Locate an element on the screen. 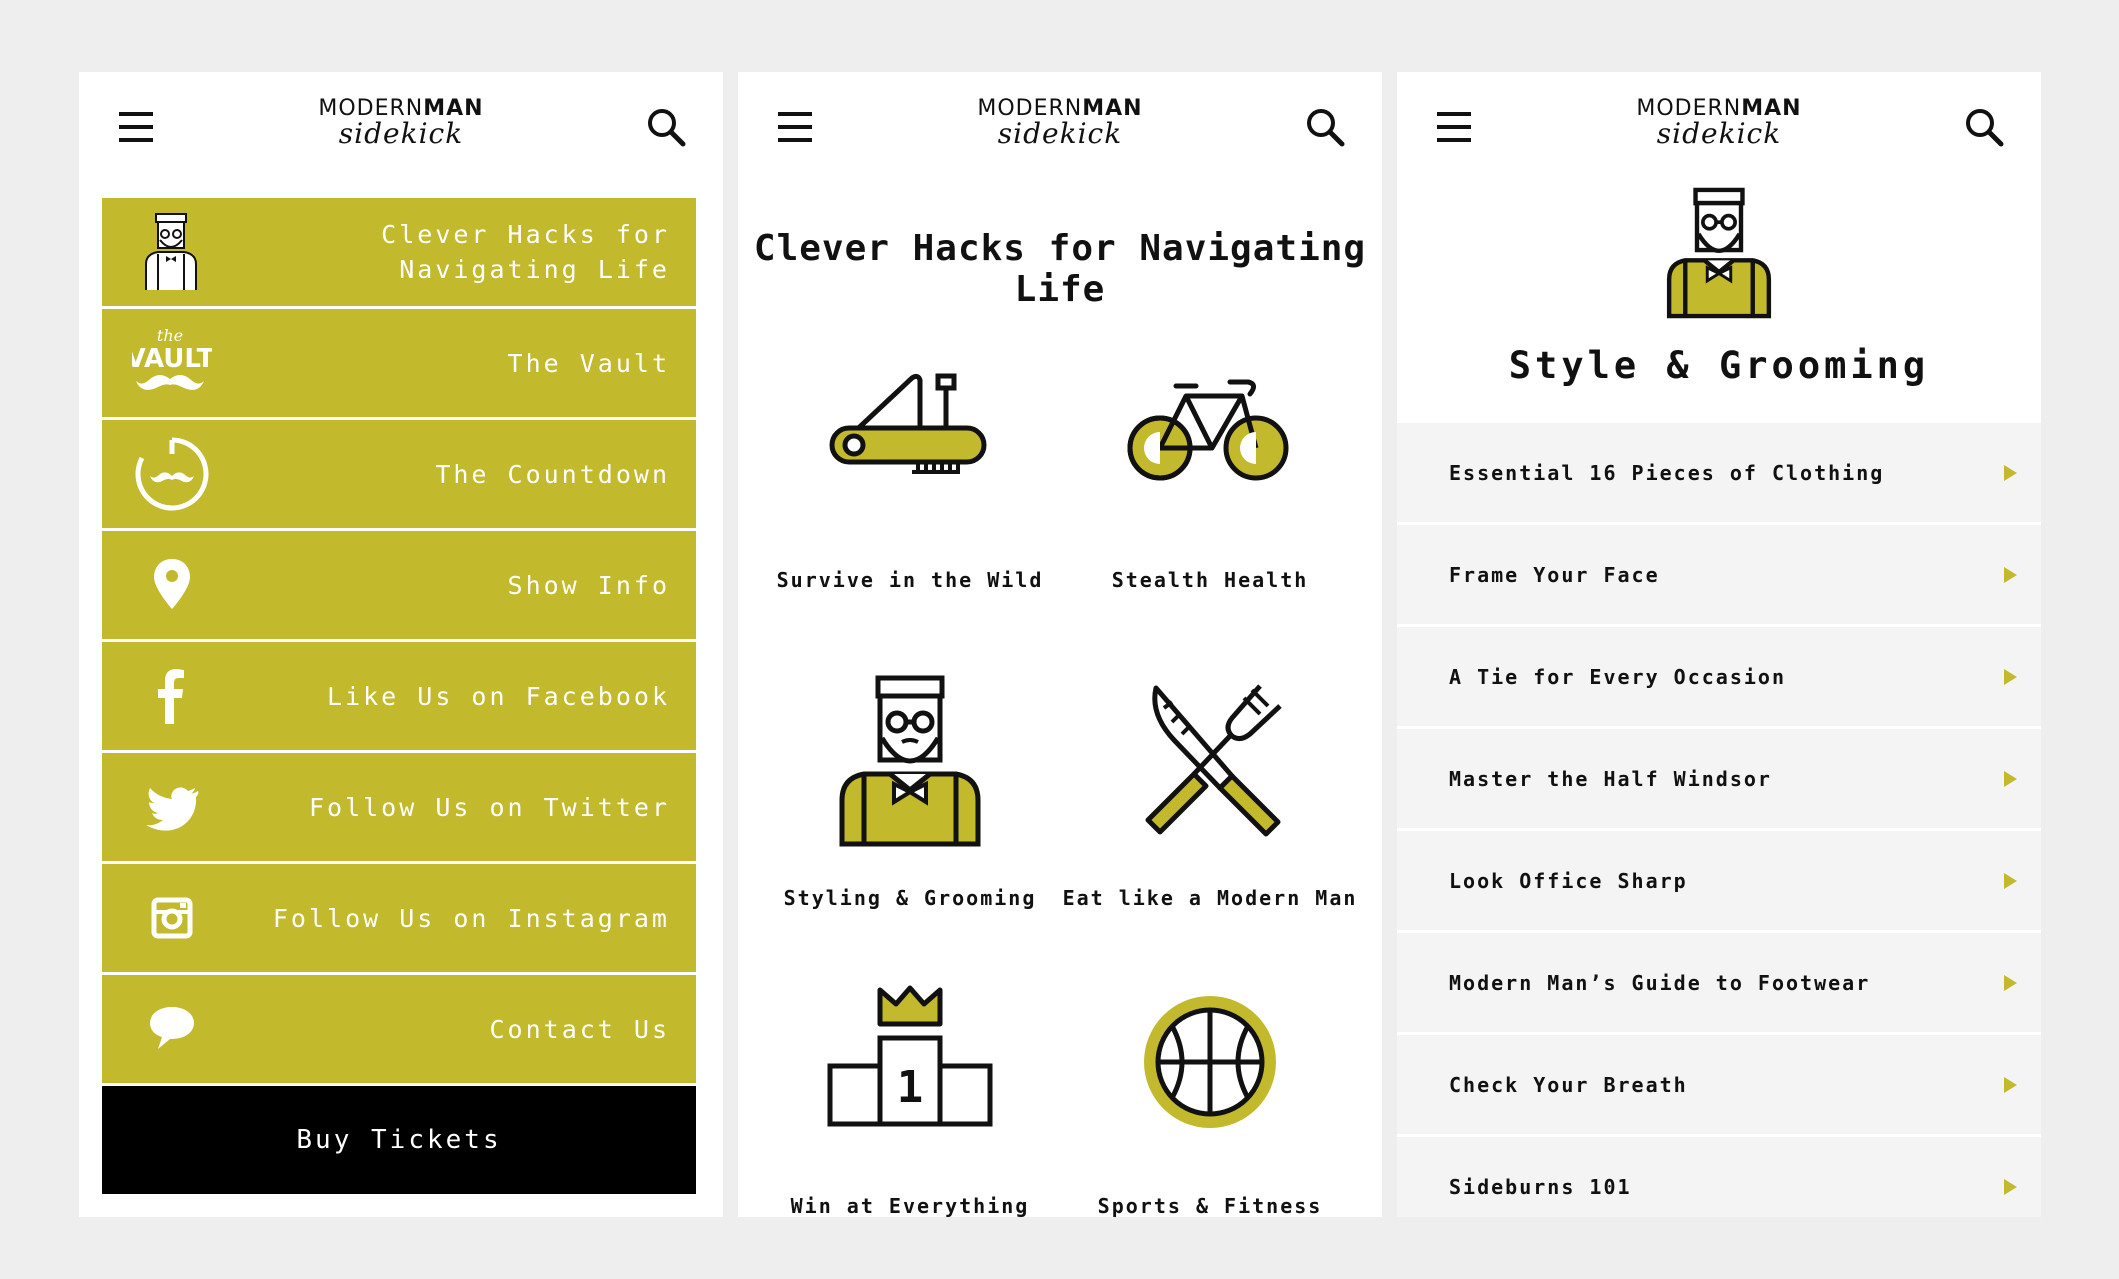  menu-item-label: The Vault is located at coordinates (588, 363).